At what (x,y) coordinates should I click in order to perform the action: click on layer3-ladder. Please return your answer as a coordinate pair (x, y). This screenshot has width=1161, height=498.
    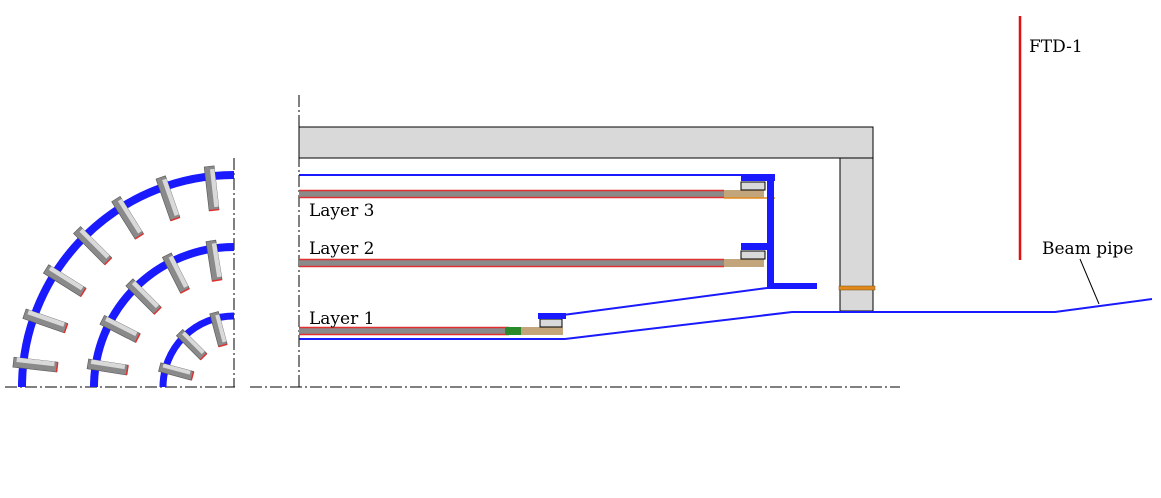
    Looking at the image, I should click on (537, 190).